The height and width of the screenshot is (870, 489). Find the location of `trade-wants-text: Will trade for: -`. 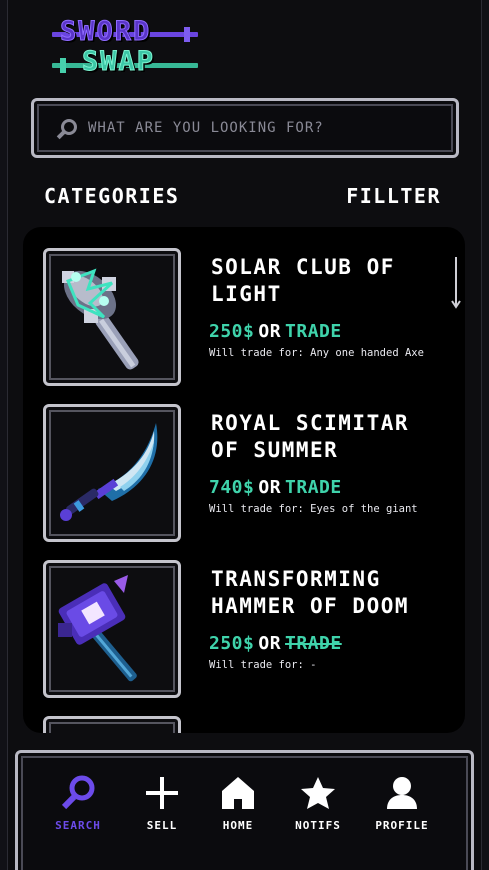

trade-wants-text: Will trade for: - is located at coordinates (263, 665).